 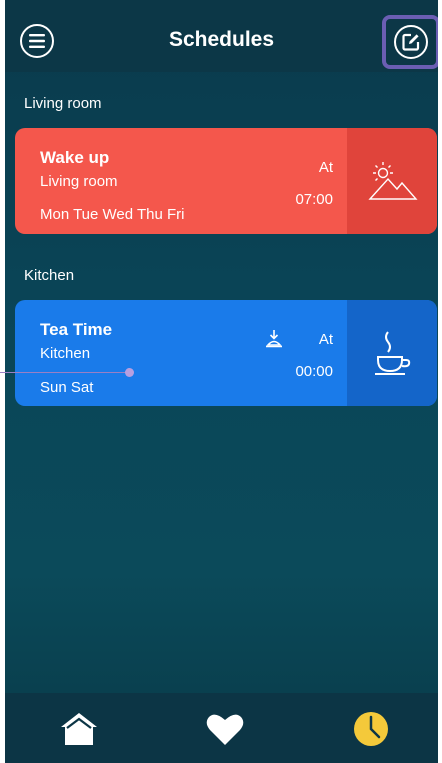 What do you see at coordinates (314, 199) in the screenshot?
I see `schedule-time: 07:00` at bounding box center [314, 199].